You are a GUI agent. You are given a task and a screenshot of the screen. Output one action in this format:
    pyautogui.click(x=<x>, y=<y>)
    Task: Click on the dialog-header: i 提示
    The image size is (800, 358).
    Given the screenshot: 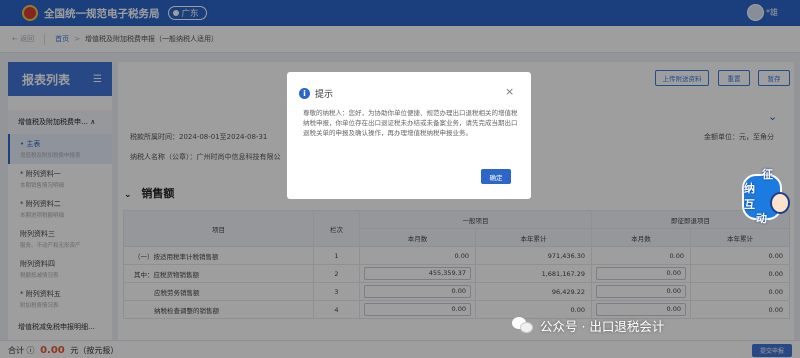 What is the action you would take?
    pyautogui.click(x=316, y=93)
    